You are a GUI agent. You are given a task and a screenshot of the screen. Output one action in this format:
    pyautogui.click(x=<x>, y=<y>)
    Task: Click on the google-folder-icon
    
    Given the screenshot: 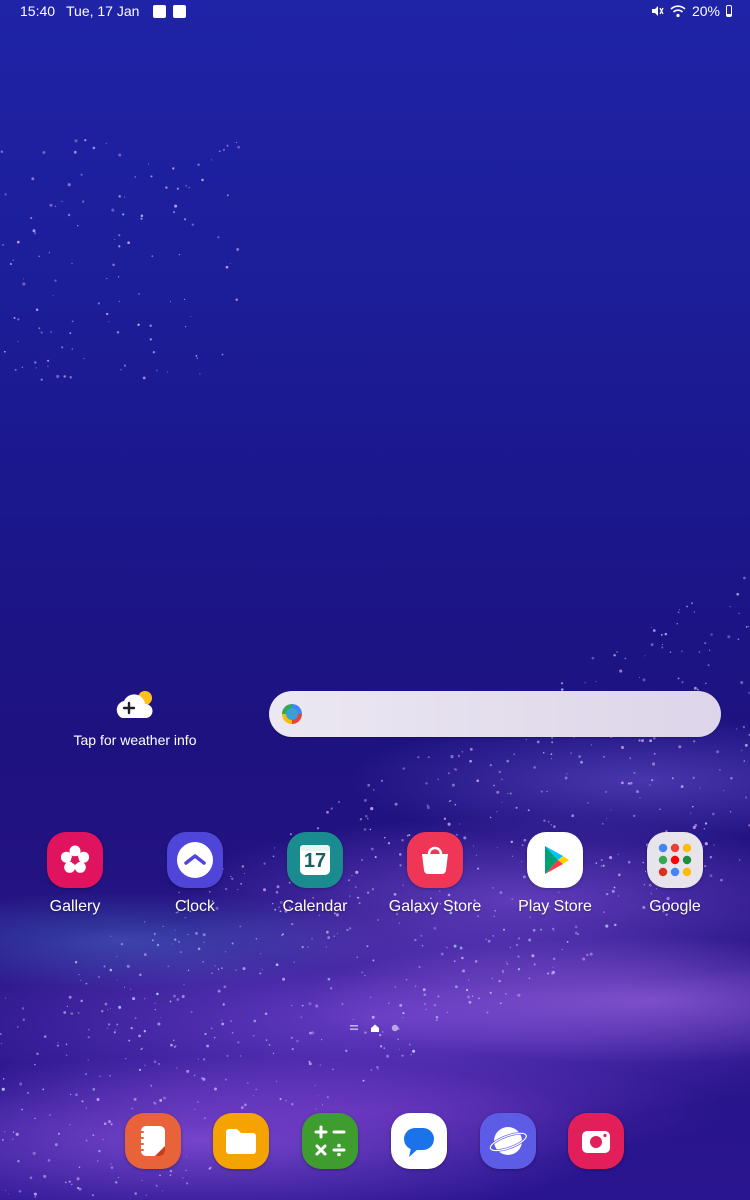 What is the action you would take?
    pyautogui.click(x=675, y=860)
    